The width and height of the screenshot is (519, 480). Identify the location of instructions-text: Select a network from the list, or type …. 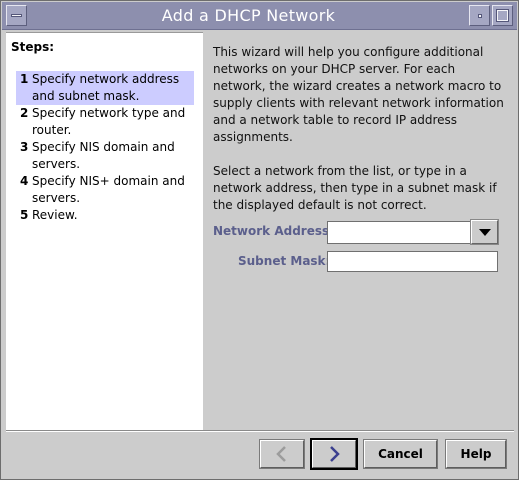
(355, 188).